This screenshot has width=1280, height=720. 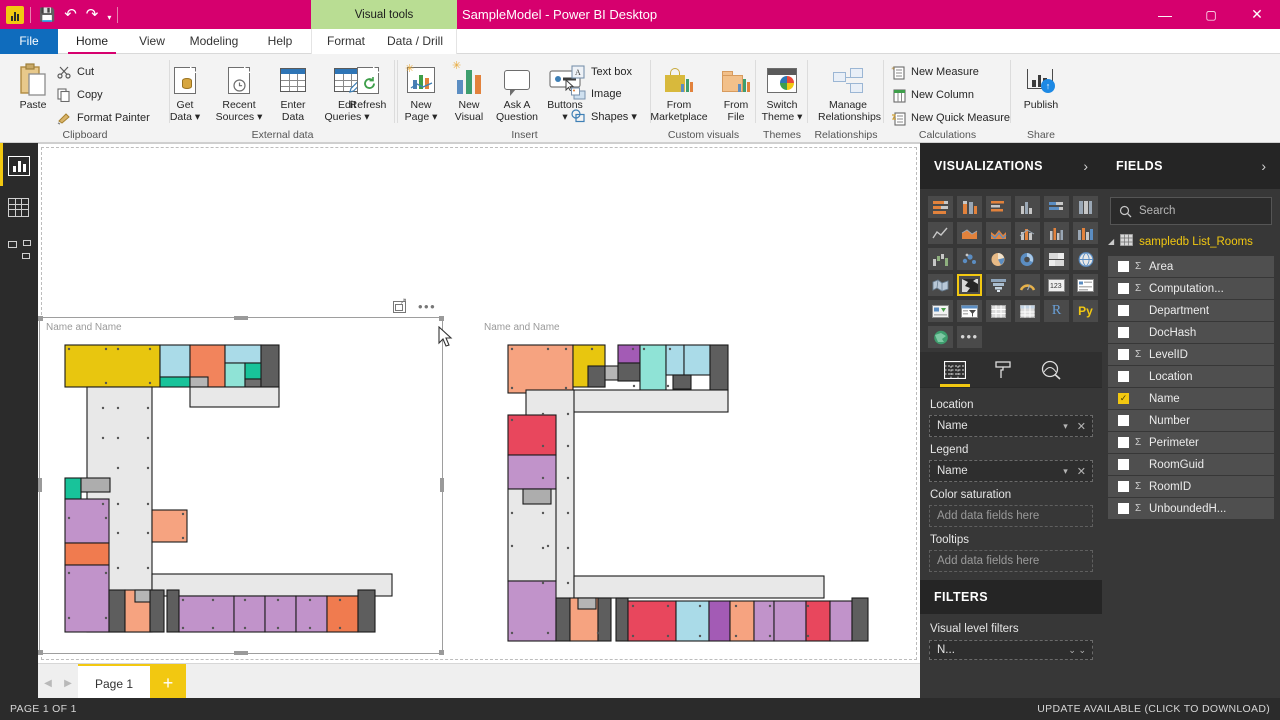 What do you see at coordinates (940, 259) in the screenshot?
I see `viz-icon-waterfall-chart` at bounding box center [940, 259].